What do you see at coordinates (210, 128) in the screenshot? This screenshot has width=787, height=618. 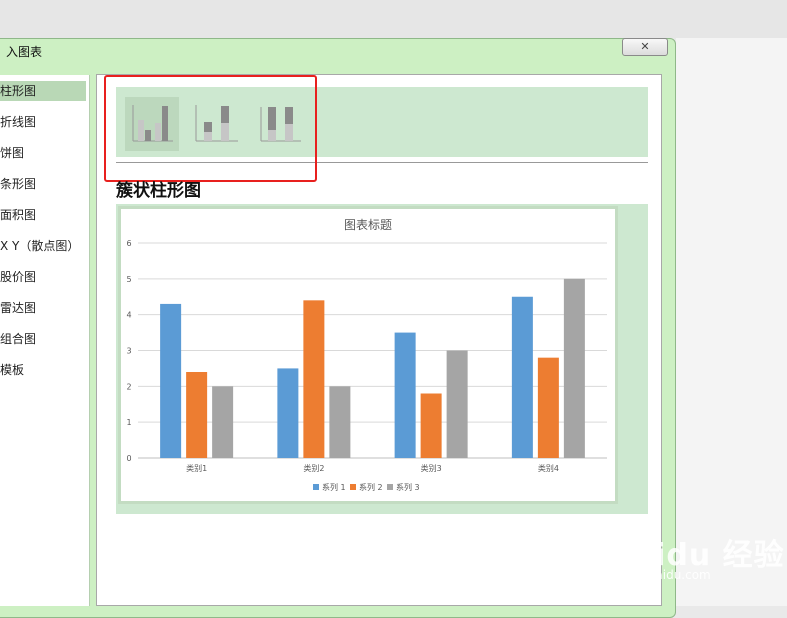 I see `red-highlight-box` at bounding box center [210, 128].